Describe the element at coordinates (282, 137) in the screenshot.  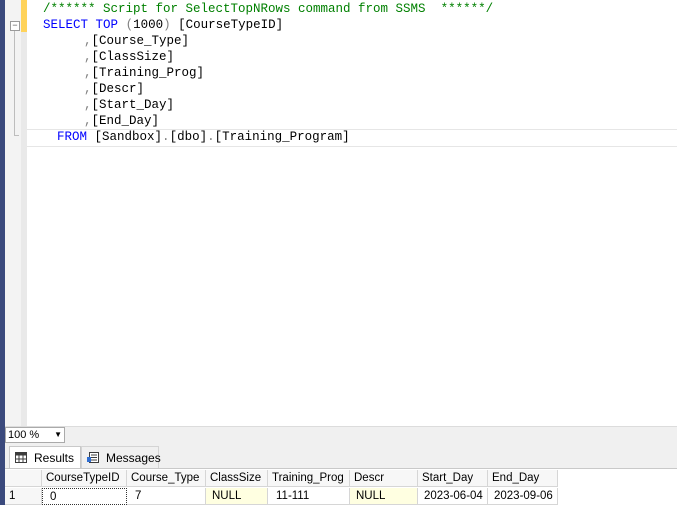
I see `table-name: [Training_Program]` at that location.